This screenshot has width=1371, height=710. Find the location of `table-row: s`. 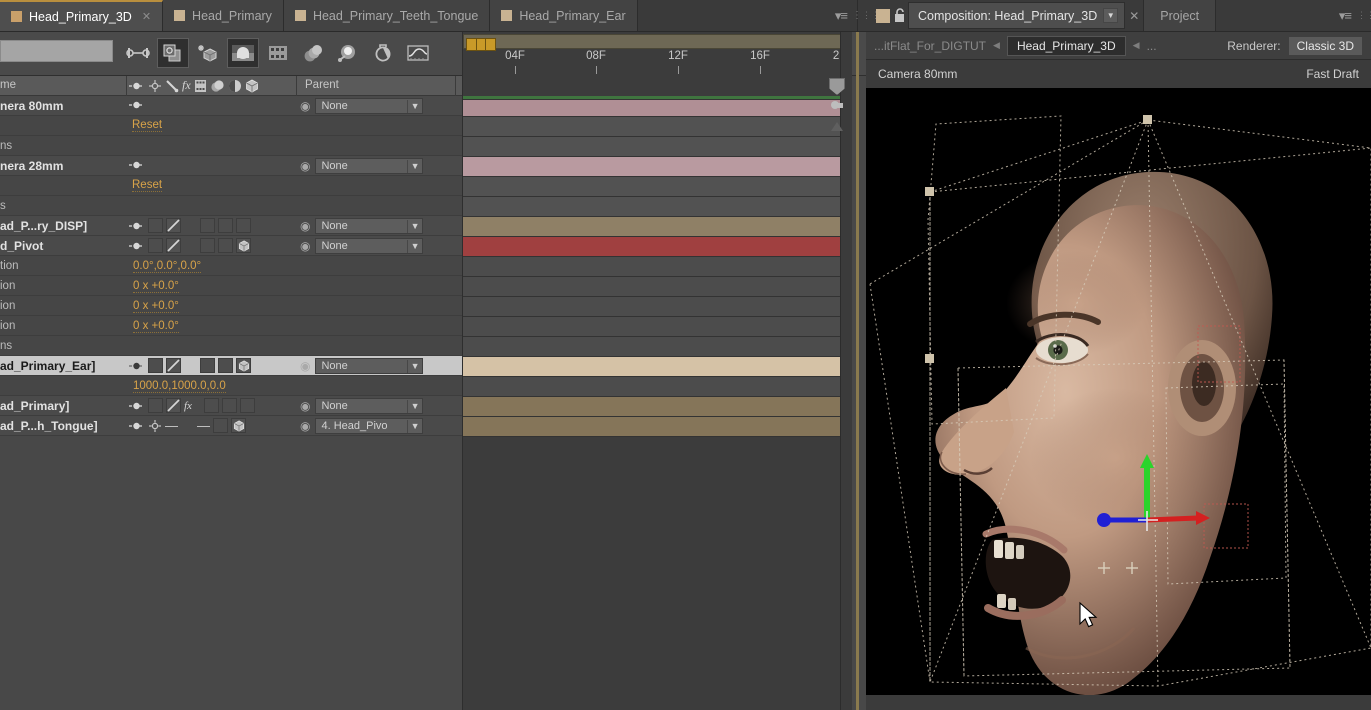

table-row: s is located at coordinates (231, 206).